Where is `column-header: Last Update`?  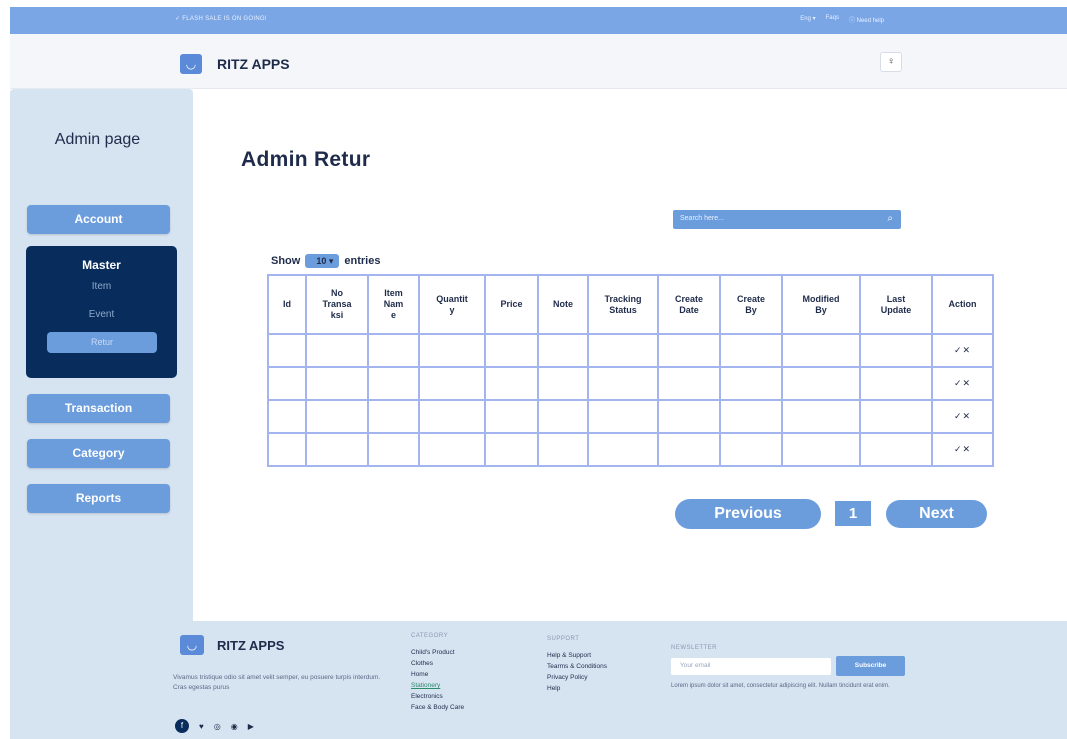 column-header: Last Update is located at coordinates (896, 304).